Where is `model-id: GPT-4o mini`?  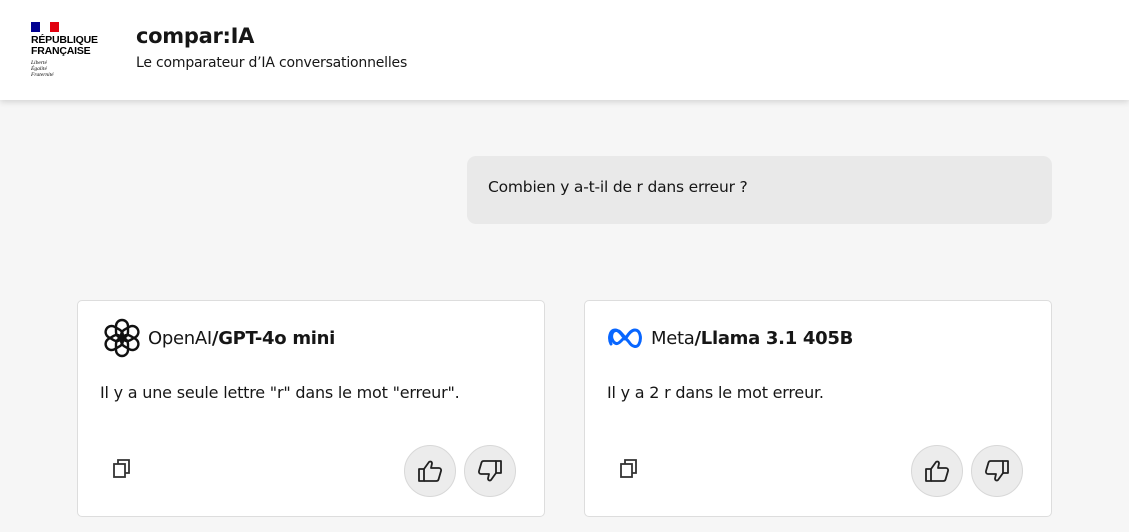
model-id: GPT-4o mini is located at coordinates (277, 338).